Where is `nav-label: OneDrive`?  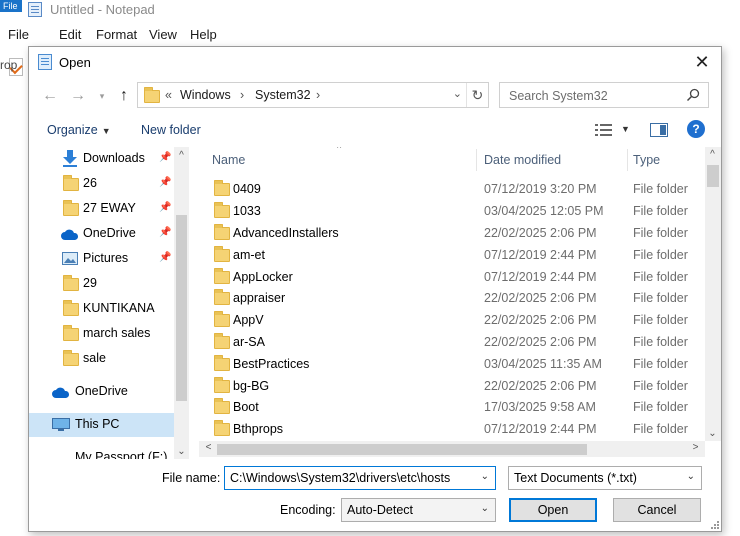 nav-label: OneDrive is located at coordinates (109, 233).